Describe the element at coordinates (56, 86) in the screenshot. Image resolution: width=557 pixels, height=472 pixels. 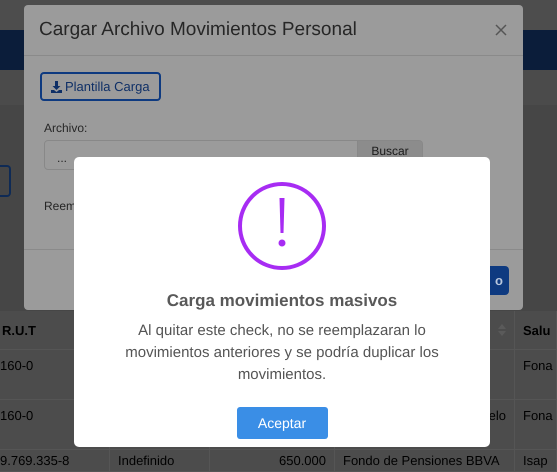
I see `download-icon` at that location.